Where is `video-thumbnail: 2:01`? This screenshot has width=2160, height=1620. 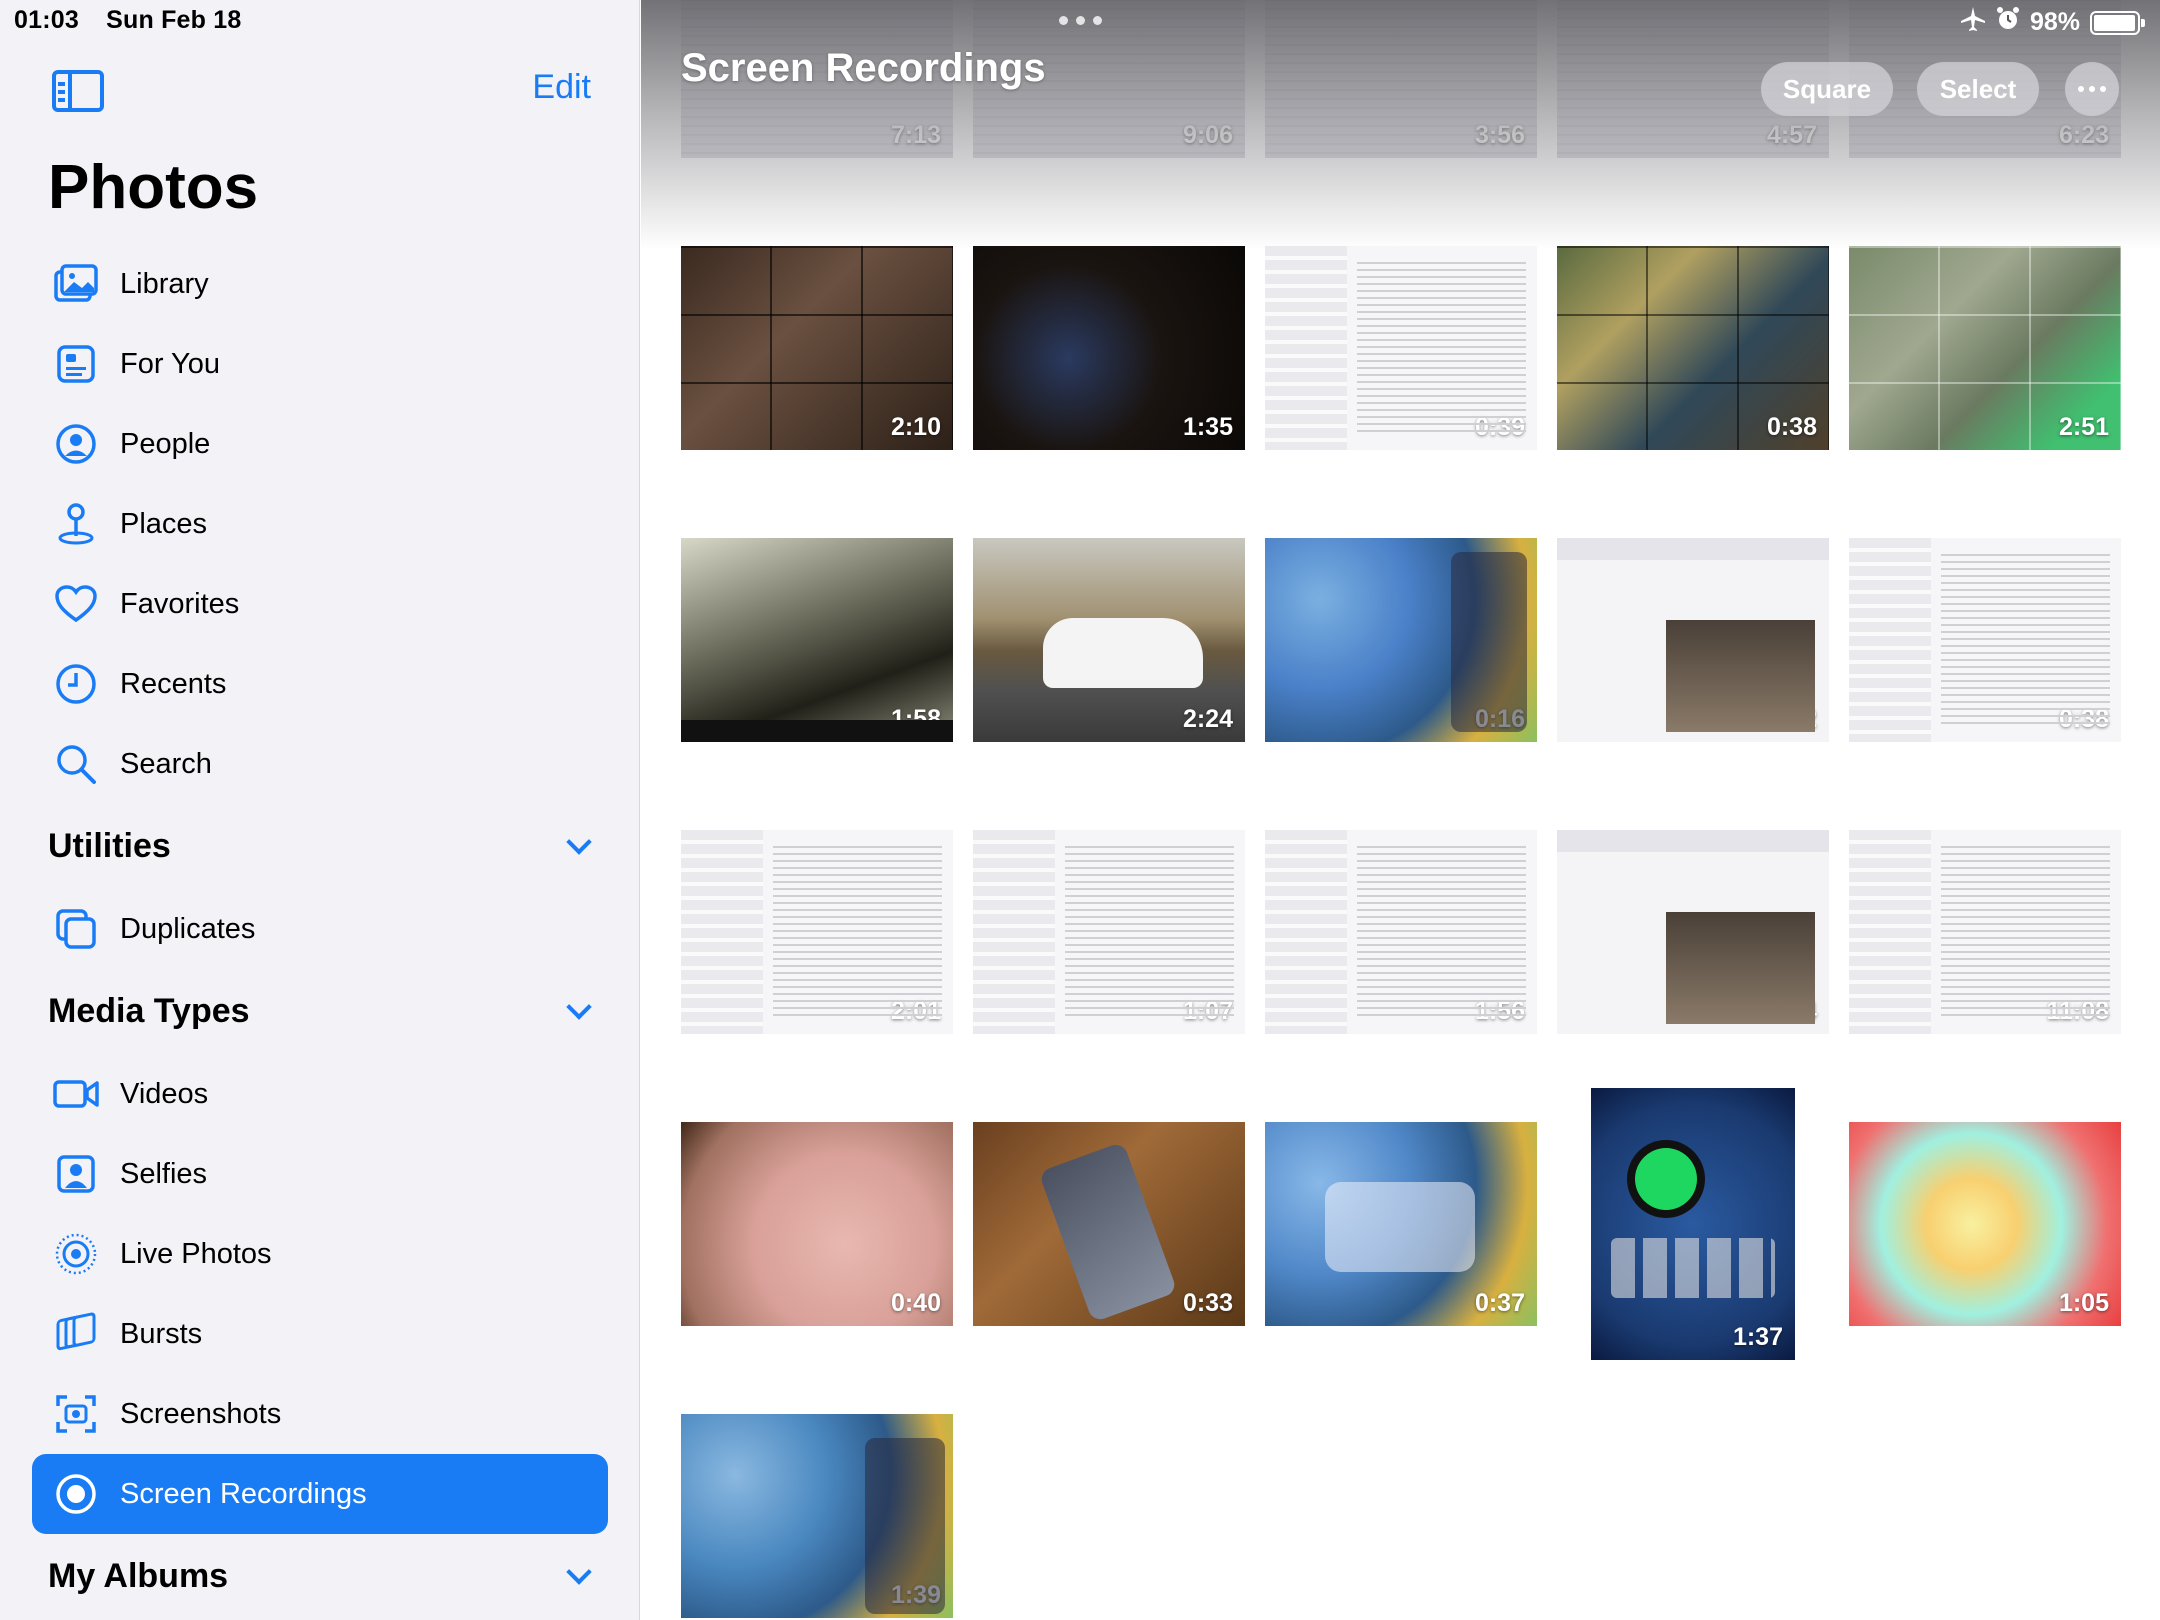
video-thumbnail: 2:01 is located at coordinates (817, 932).